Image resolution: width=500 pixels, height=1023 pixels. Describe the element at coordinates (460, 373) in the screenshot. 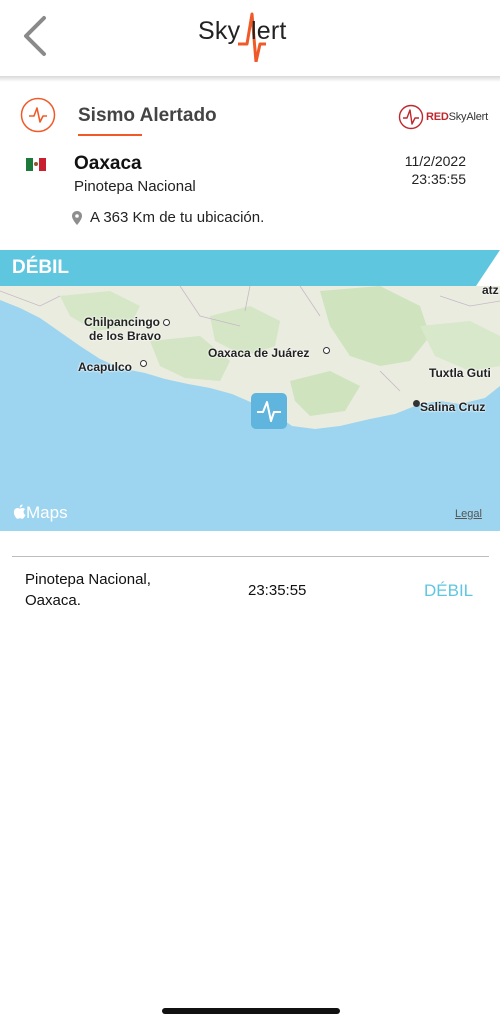

I see `map-label-tuxtla: Tuxtla Guti` at that location.